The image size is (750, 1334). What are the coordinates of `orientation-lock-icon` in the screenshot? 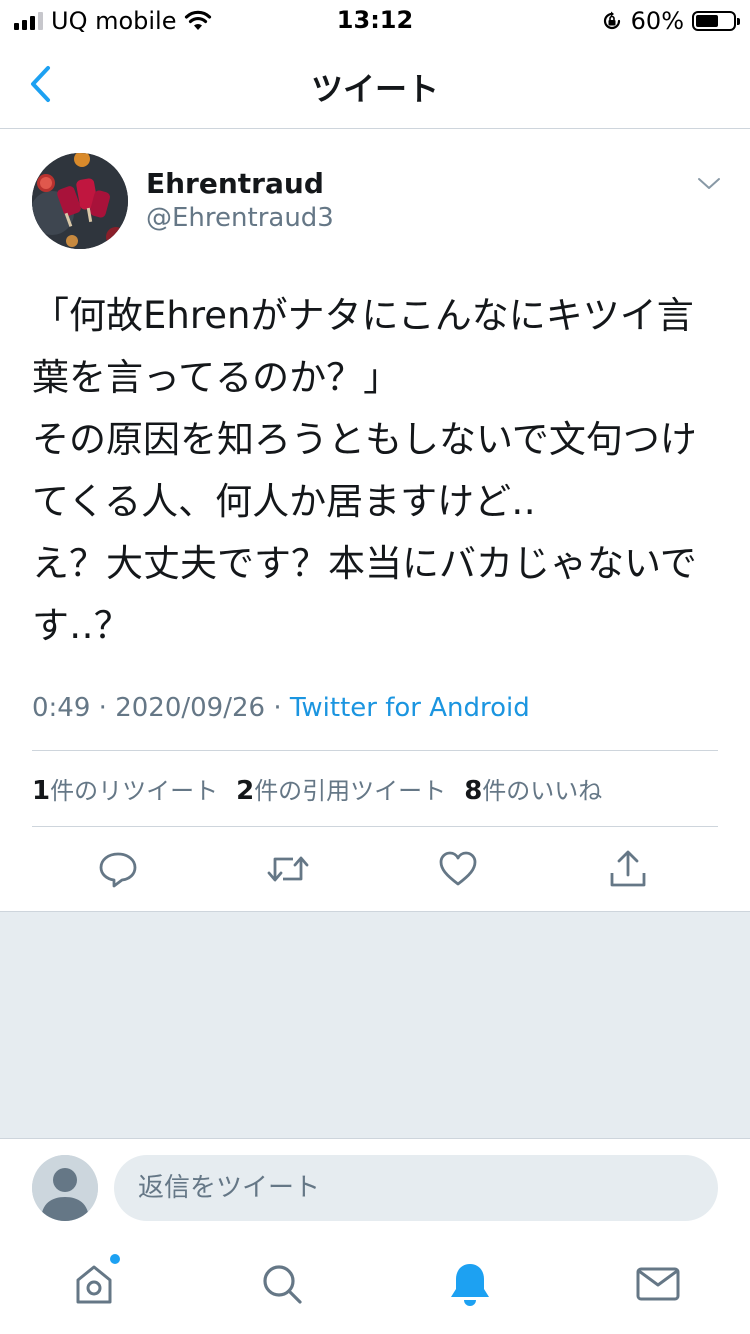 It's located at (611, 20).